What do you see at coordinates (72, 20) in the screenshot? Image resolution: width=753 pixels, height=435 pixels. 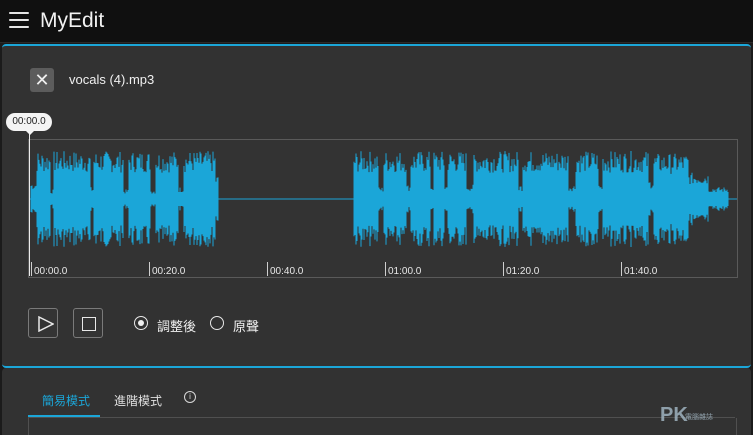 I see `app-title: MyEdit` at bounding box center [72, 20].